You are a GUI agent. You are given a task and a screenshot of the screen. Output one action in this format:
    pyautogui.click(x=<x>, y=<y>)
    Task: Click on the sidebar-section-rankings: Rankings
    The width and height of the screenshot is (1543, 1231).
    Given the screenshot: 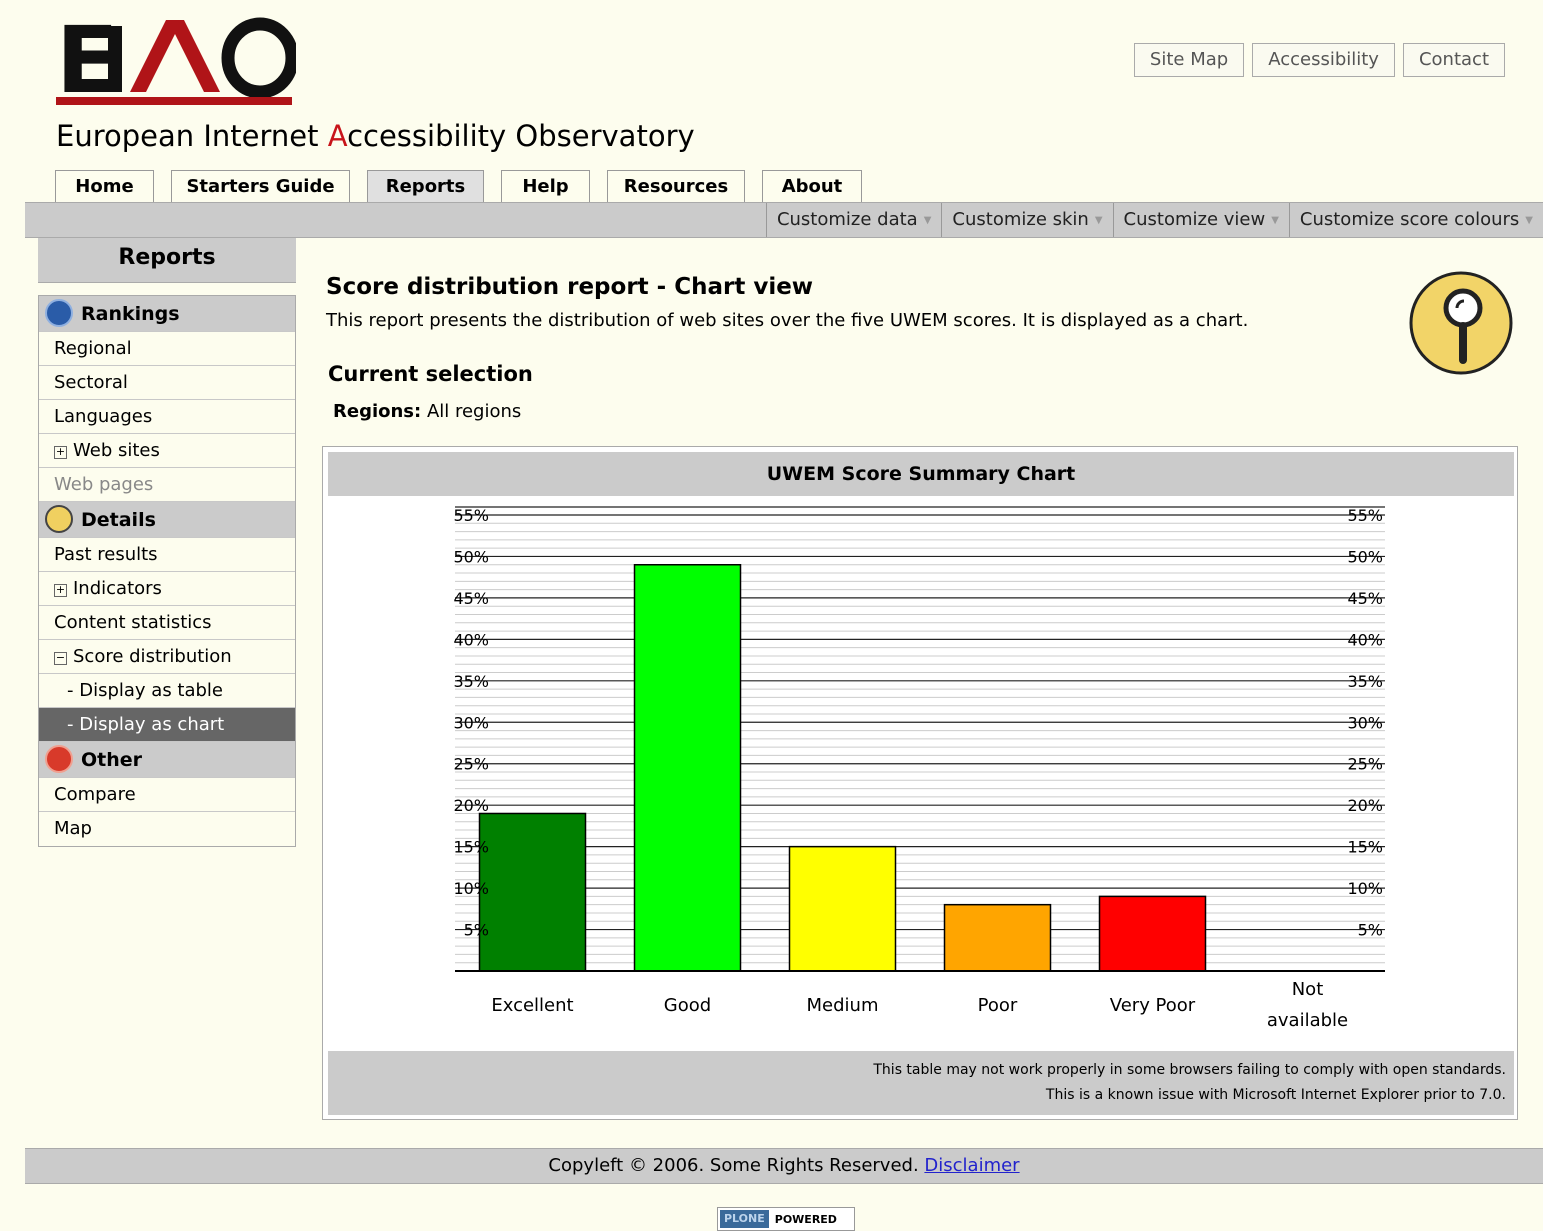 What is the action you would take?
    pyautogui.click(x=167, y=314)
    